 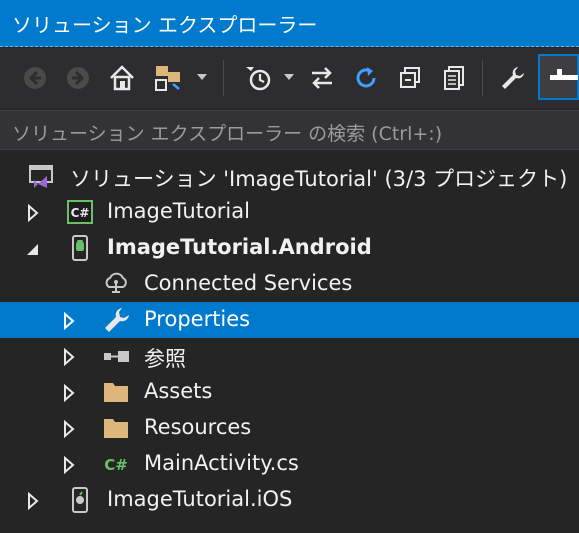 I want to click on preview-bar, so click(x=564, y=77).